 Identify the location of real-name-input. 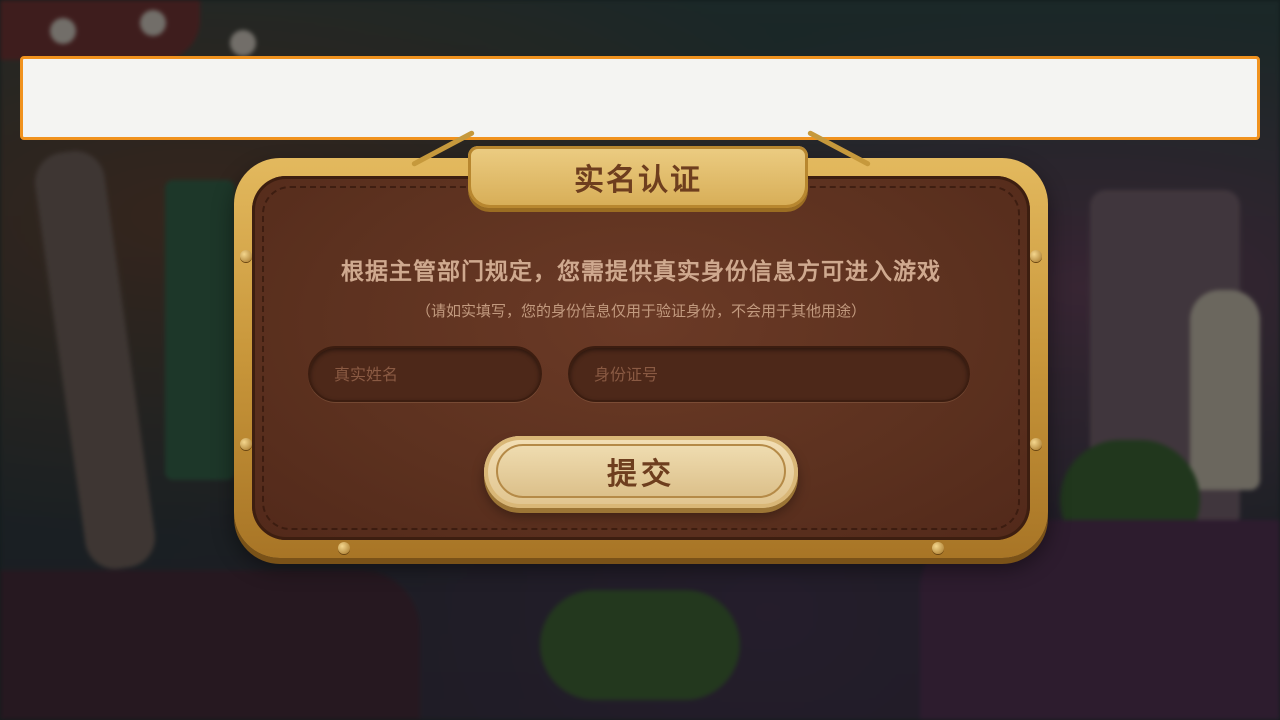
(425, 374).